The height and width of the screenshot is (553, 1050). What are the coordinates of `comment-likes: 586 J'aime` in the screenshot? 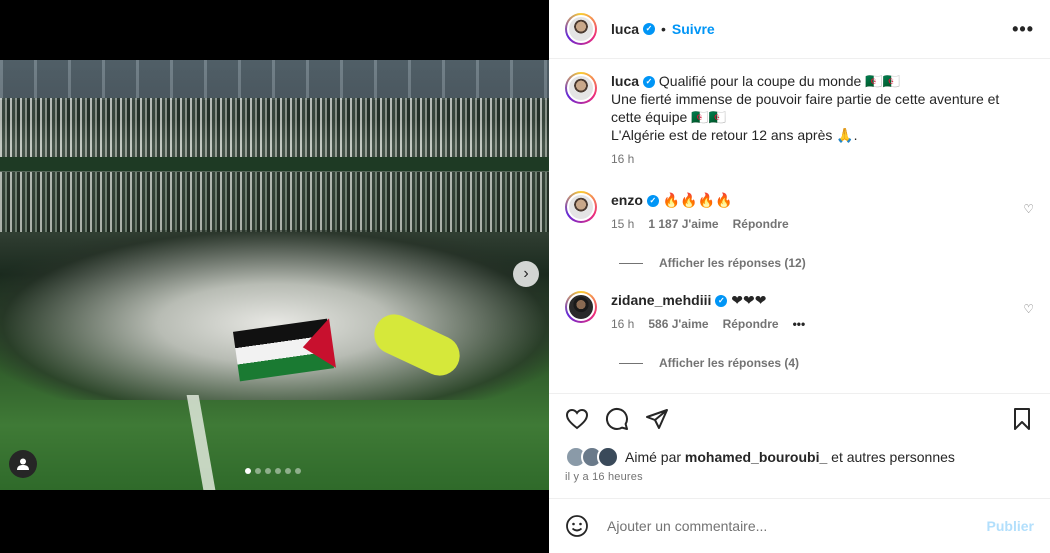 It's located at (678, 324).